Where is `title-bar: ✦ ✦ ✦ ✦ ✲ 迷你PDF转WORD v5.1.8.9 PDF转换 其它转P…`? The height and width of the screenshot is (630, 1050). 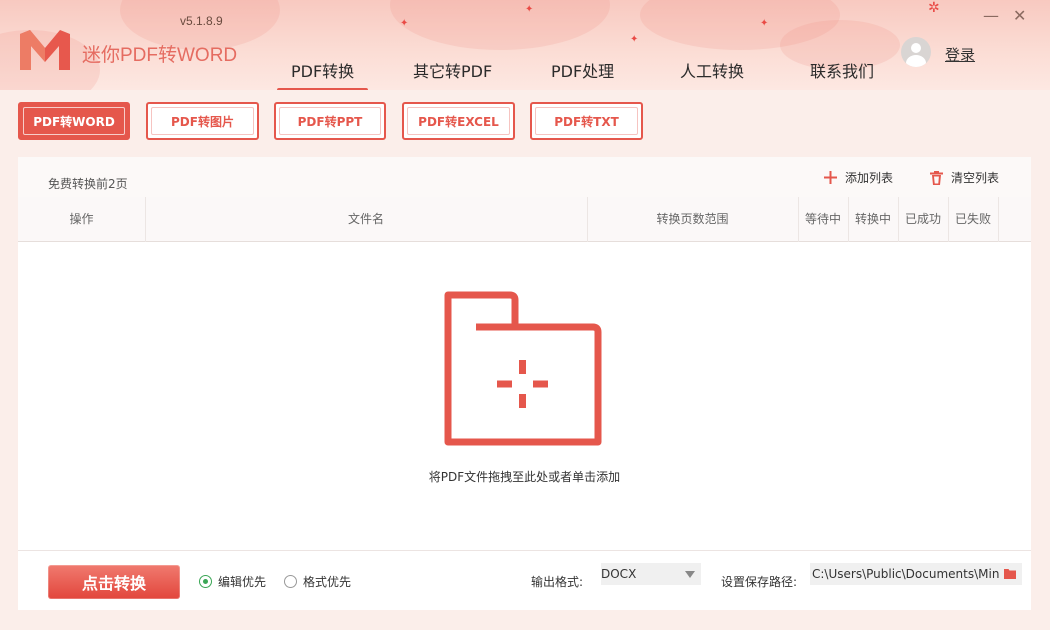 title-bar: ✦ ✦ ✦ ✦ ✲ 迷你PDF转WORD v5.1.8.9 PDF转换 其它转P… is located at coordinates (525, 45).